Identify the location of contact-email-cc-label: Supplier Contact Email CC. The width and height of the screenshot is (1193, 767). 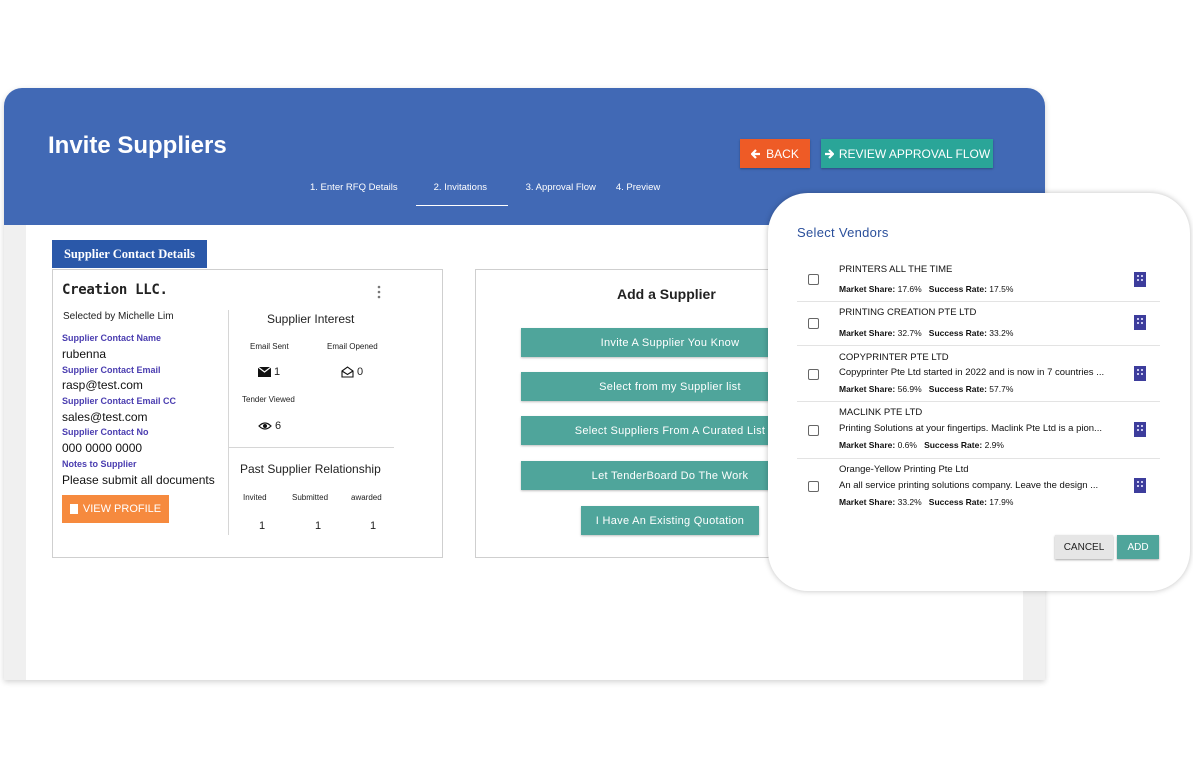
(119, 401).